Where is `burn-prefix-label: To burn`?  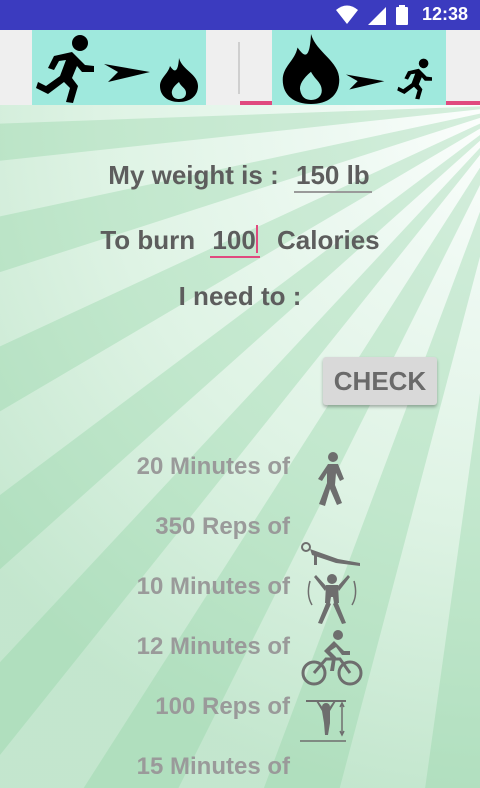
burn-prefix-label: To burn is located at coordinates (148, 240).